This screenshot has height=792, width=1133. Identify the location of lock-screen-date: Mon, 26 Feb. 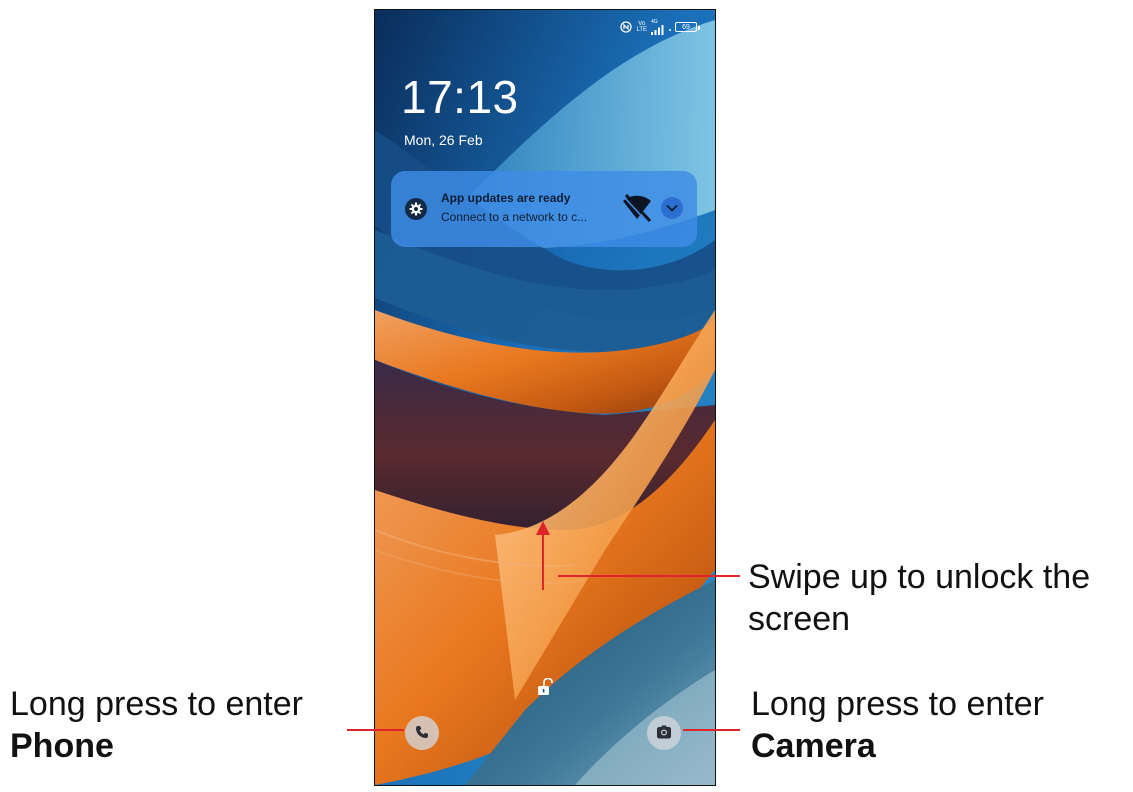
(443, 140).